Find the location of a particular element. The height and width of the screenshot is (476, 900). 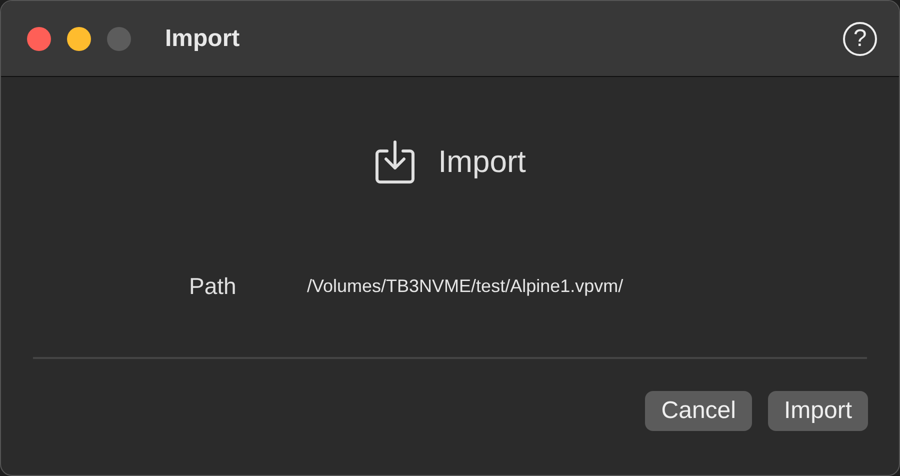

help-button: ? is located at coordinates (860, 39).